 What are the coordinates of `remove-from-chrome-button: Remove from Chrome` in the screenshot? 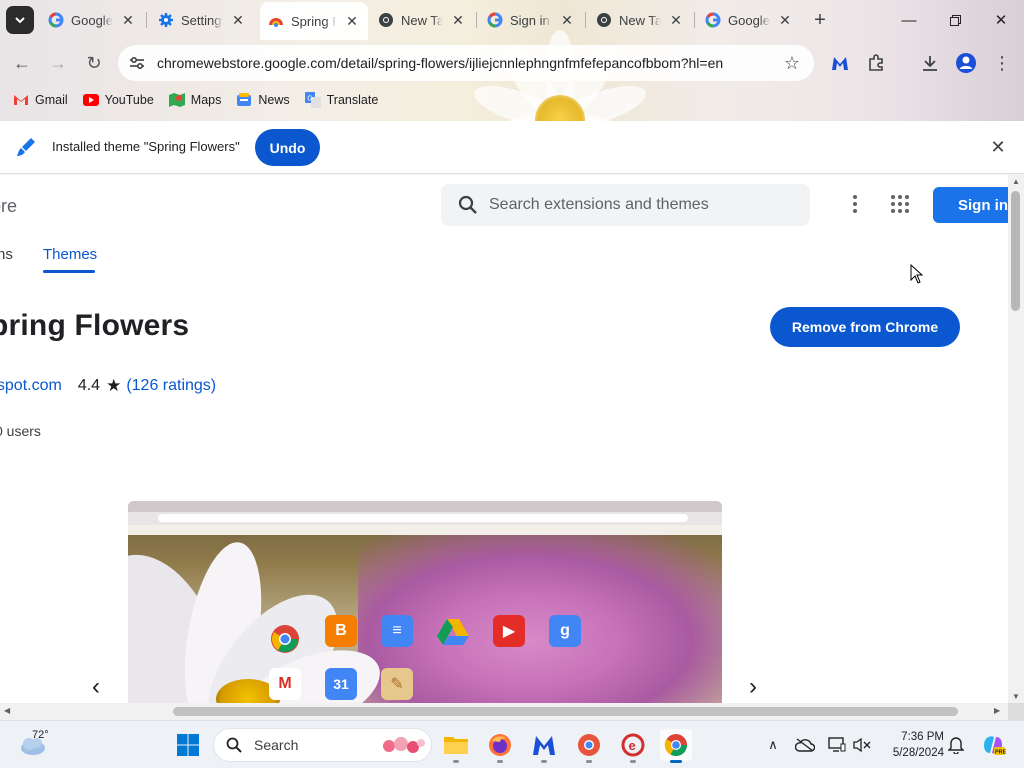 It's located at (865, 327).